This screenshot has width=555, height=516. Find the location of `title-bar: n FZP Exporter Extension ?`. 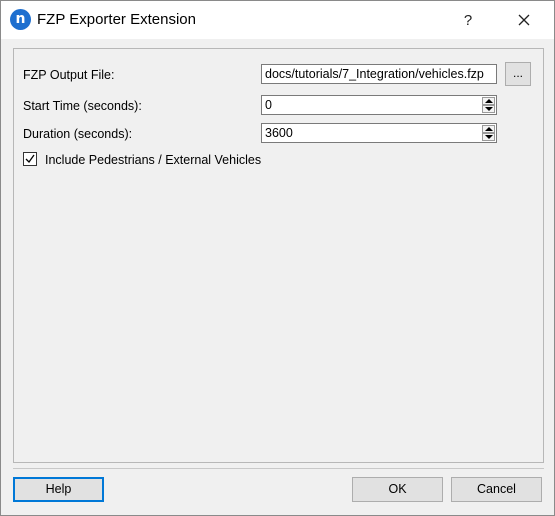

title-bar: n FZP Exporter Extension ? is located at coordinates (277, 20).